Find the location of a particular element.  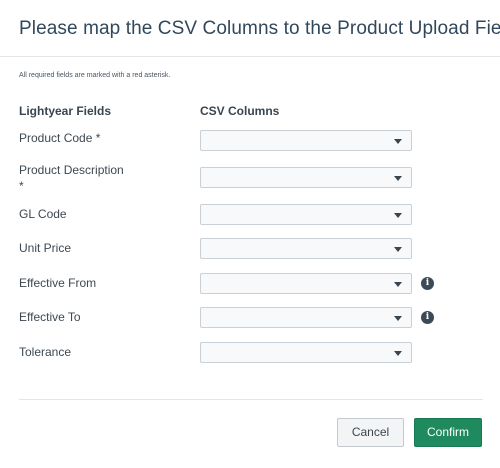

select-unit-price is located at coordinates (306, 248).